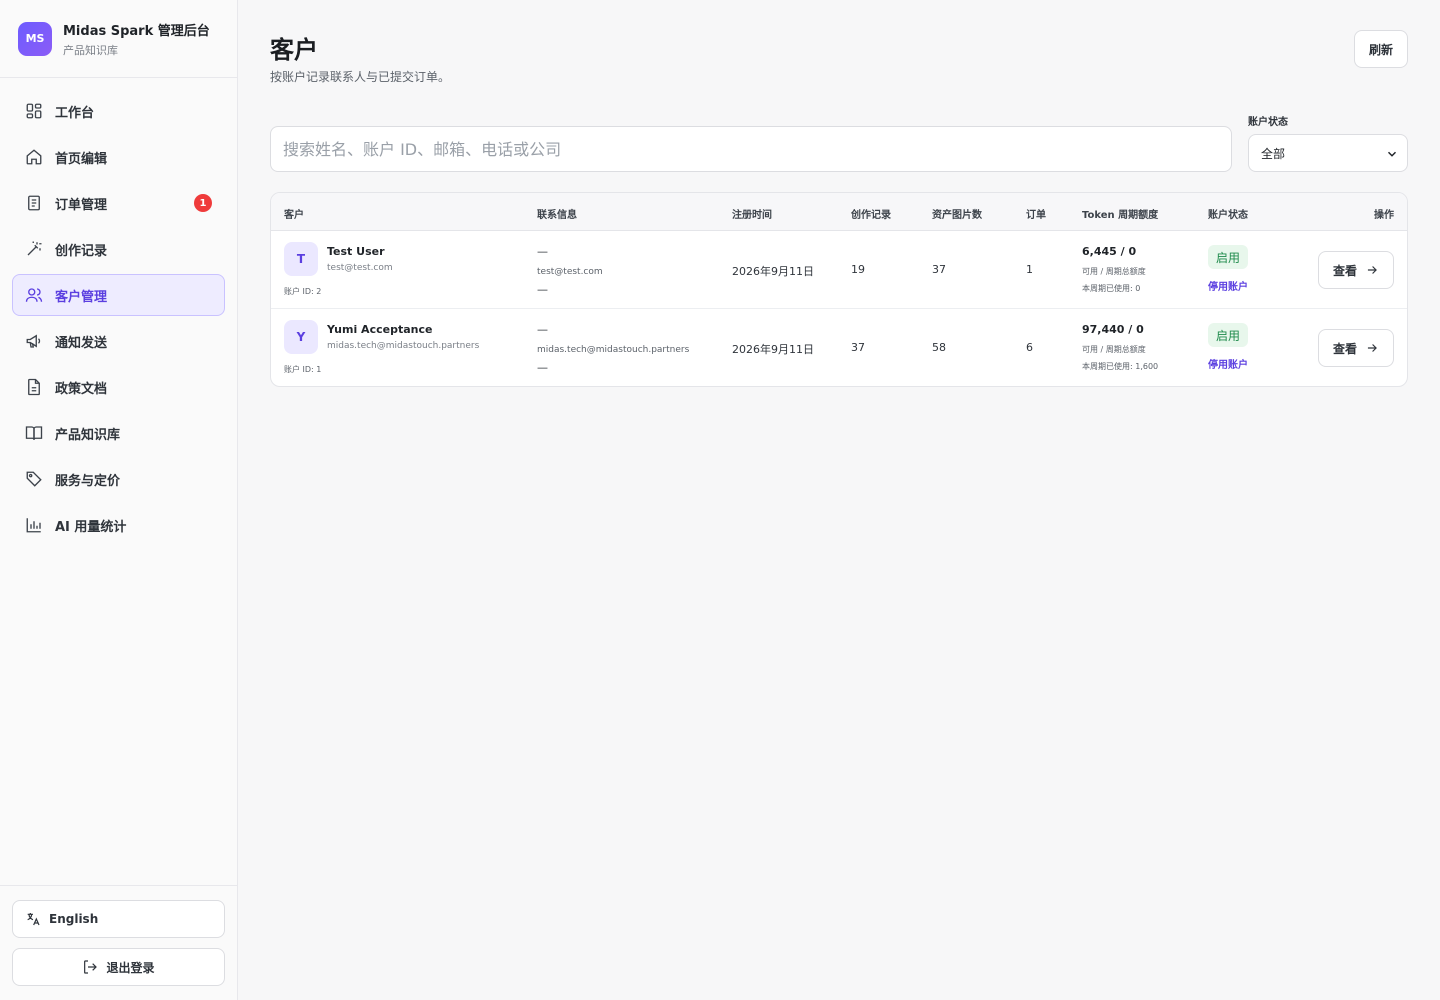  I want to click on sidebar-item-orders: 订单管理 1, so click(118, 203).